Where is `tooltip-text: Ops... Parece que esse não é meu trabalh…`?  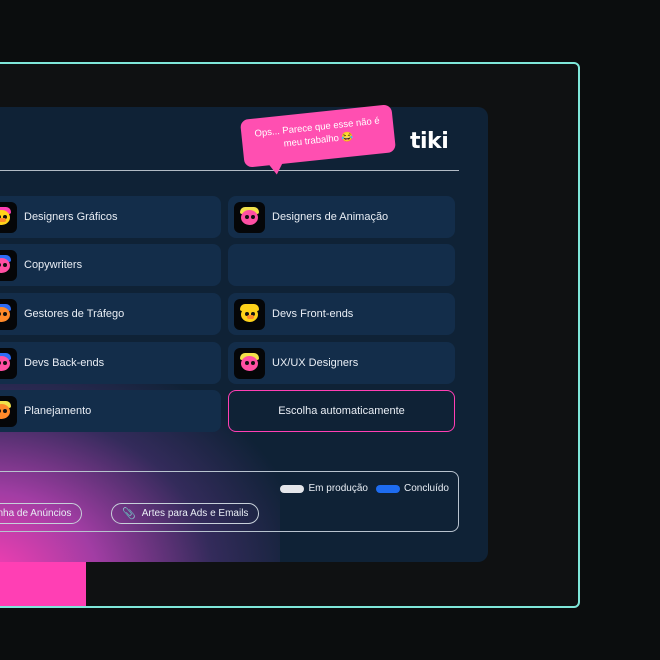 tooltip-text: Ops... Parece que esse não é meu trabalh… is located at coordinates (317, 132).